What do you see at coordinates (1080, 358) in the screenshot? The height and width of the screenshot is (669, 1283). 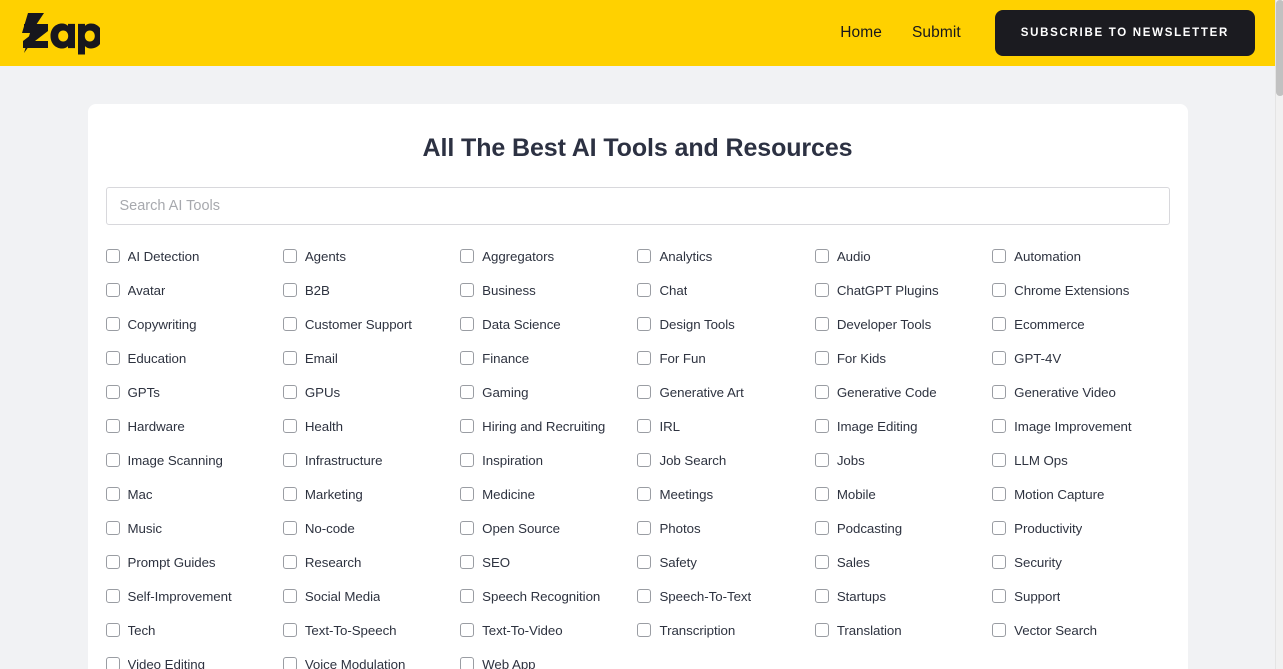 I see `category-filter-item: GPT-4V` at bounding box center [1080, 358].